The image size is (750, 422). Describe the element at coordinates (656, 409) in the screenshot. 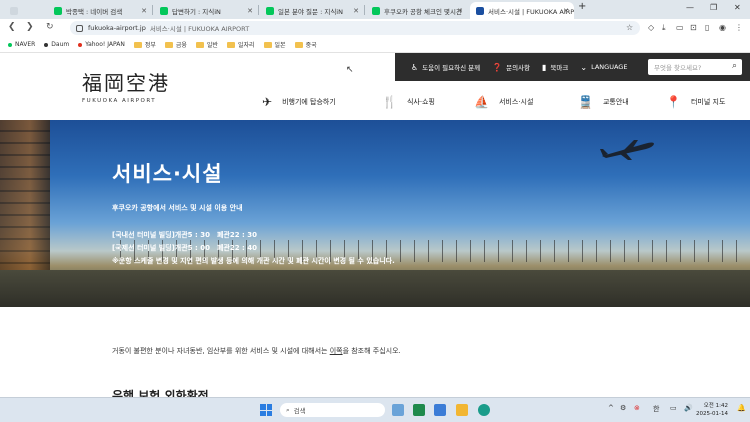

I see `ime-indicator: 한` at that location.